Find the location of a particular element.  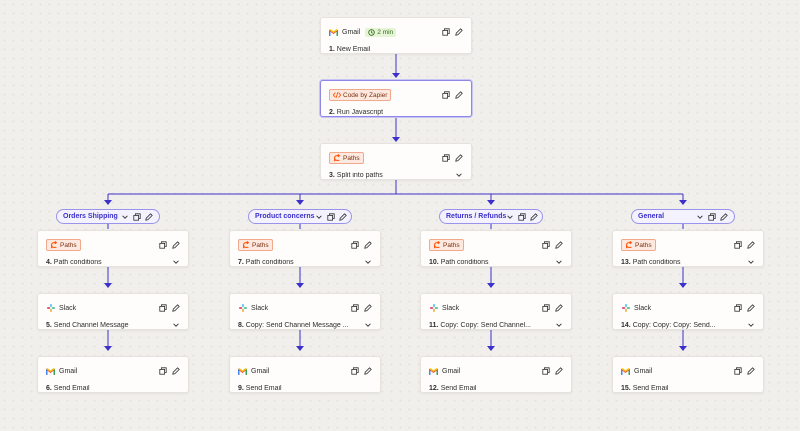

step-card-12: Gmail 12. Send Email is located at coordinates (496, 374).